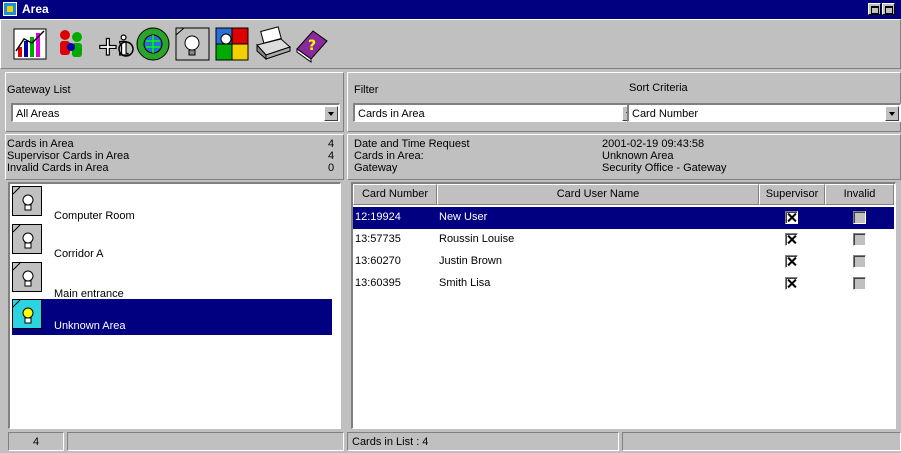  What do you see at coordinates (31, 44) in the screenshot?
I see `chart-icon` at bounding box center [31, 44].